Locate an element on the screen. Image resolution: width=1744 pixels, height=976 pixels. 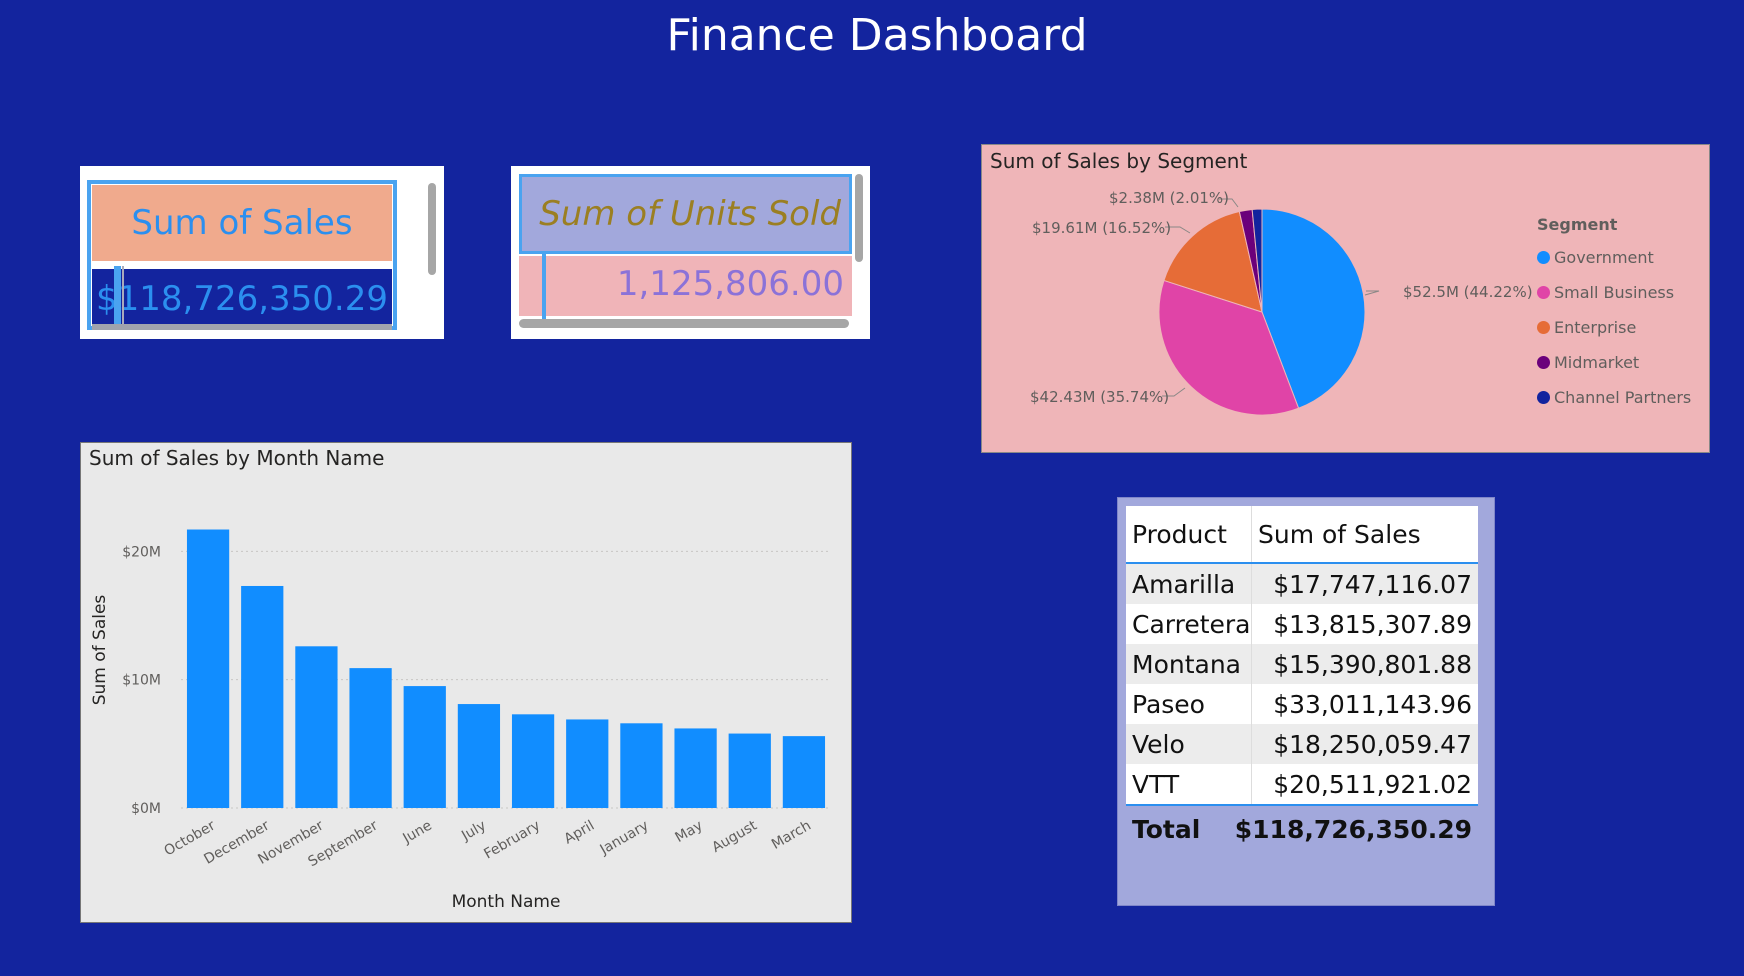
legend-label: Government is located at coordinates (1604, 257).